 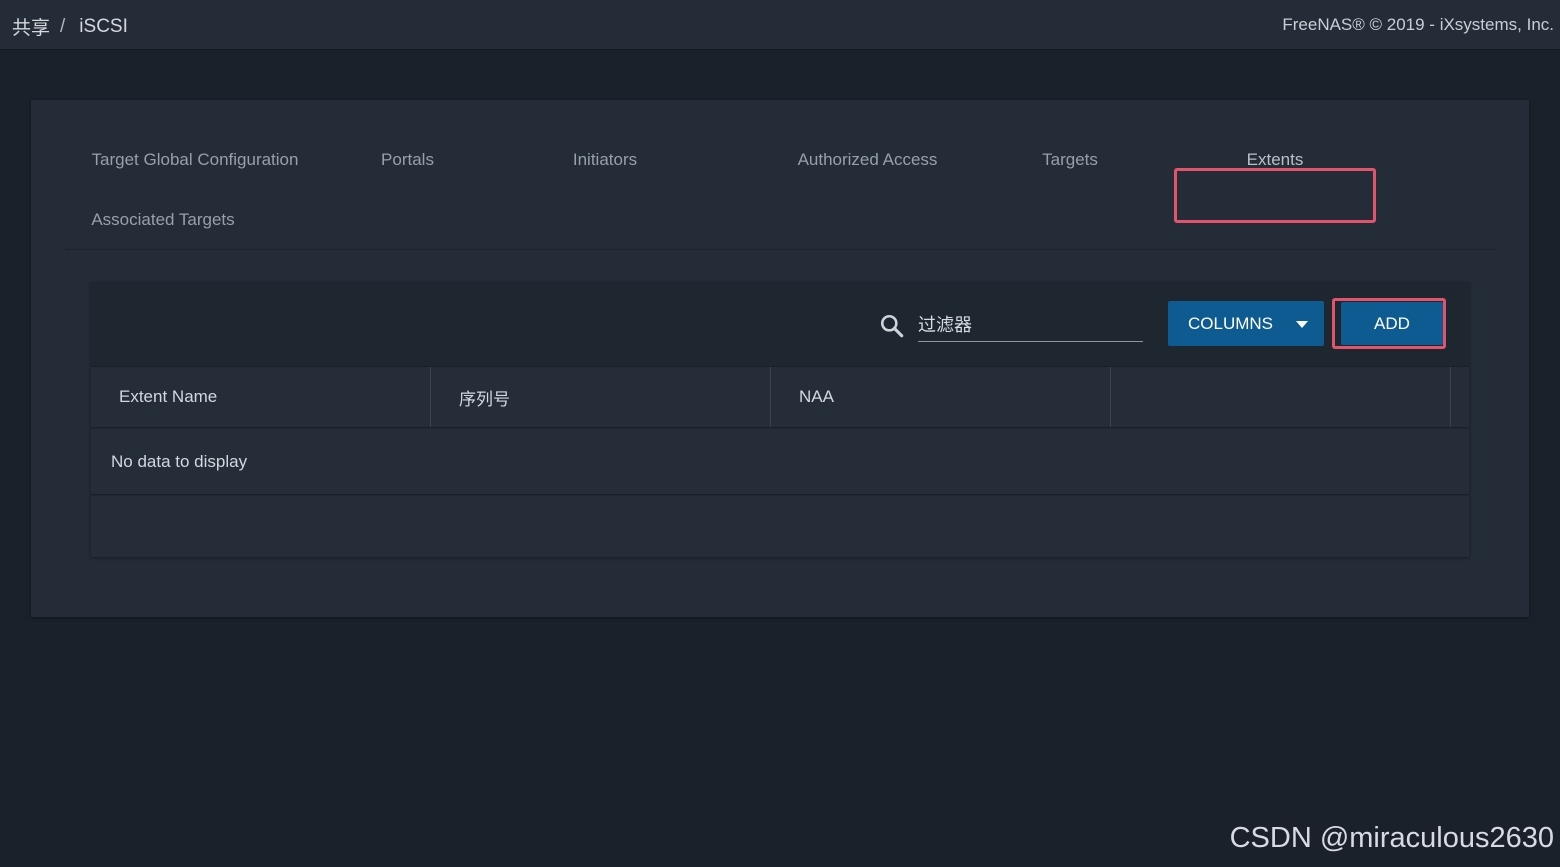 What do you see at coordinates (892, 326) in the screenshot?
I see `search-icon` at bounding box center [892, 326].